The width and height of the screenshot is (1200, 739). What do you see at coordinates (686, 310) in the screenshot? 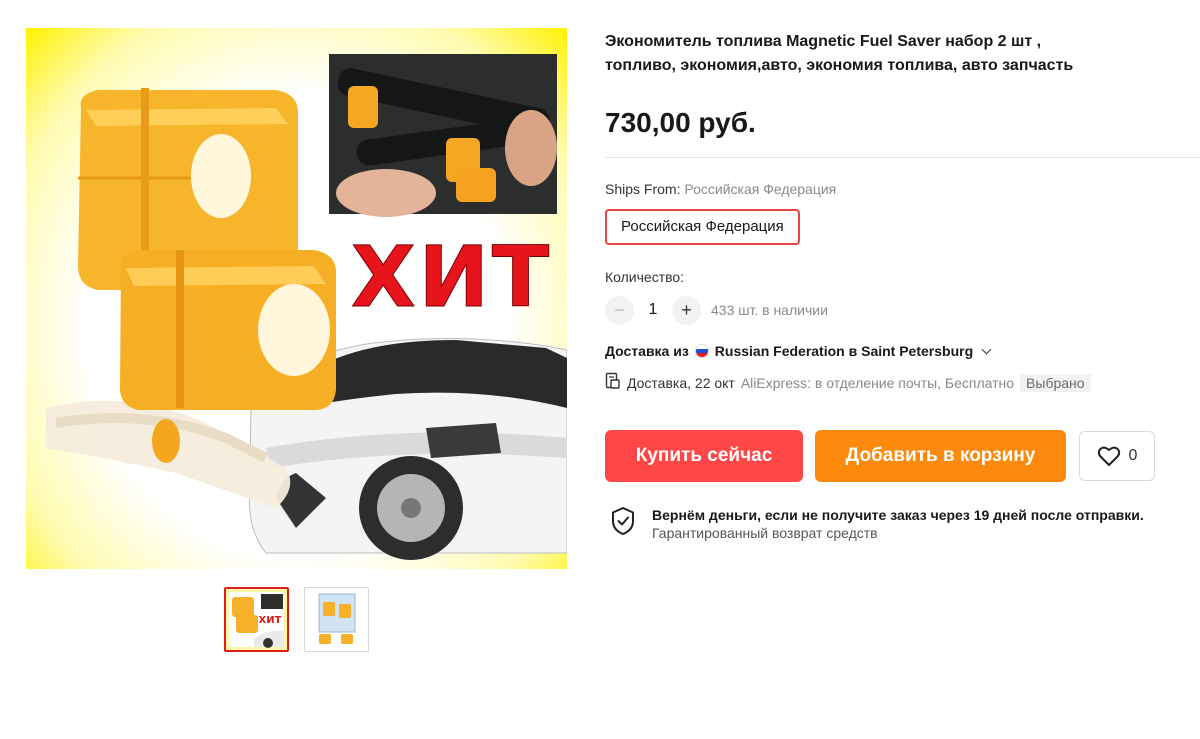
I see `quantity-increment-button: +` at bounding box center [686, 310].